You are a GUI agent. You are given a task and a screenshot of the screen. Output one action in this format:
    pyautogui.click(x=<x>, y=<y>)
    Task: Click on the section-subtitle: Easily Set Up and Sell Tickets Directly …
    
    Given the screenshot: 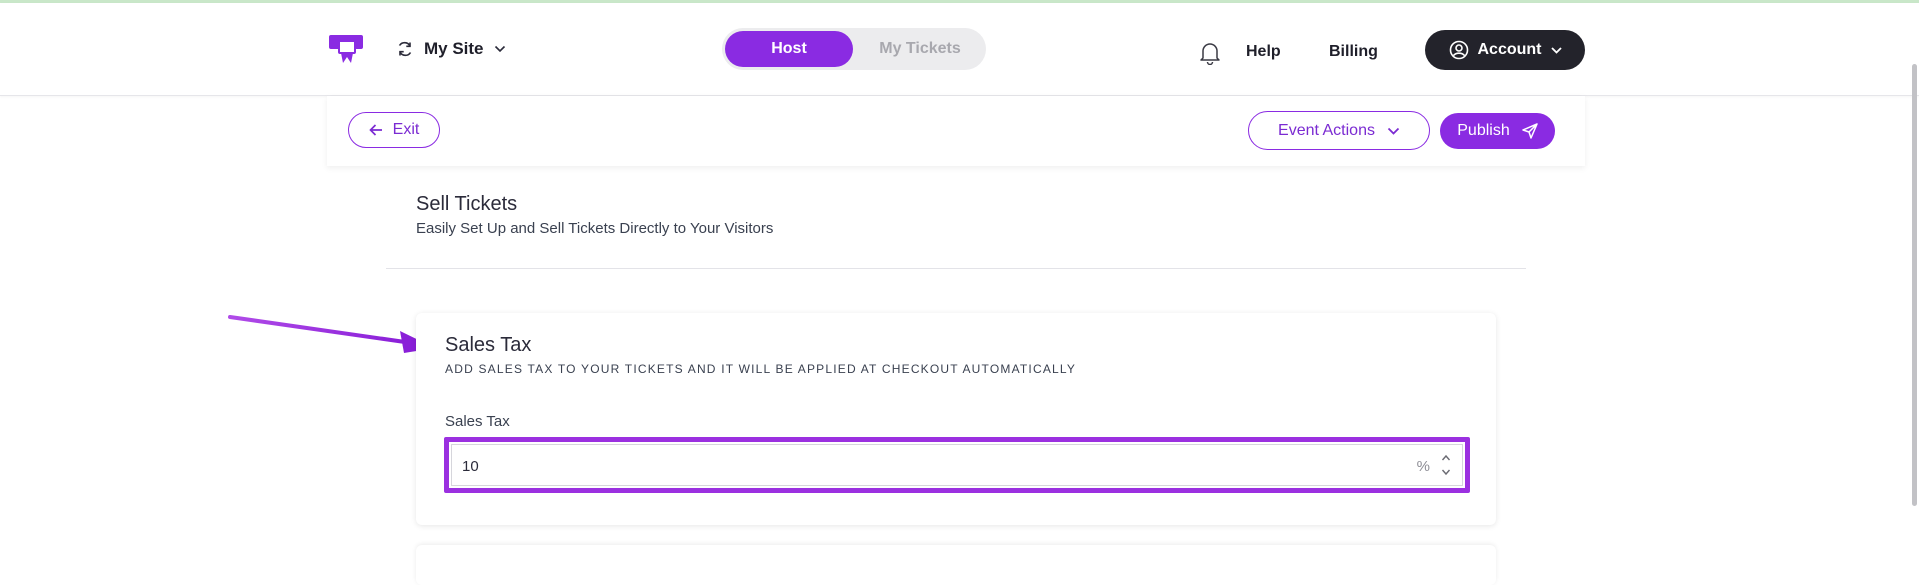 What is the action you would take?
    pyautogui.click(x=595, y=228)
    